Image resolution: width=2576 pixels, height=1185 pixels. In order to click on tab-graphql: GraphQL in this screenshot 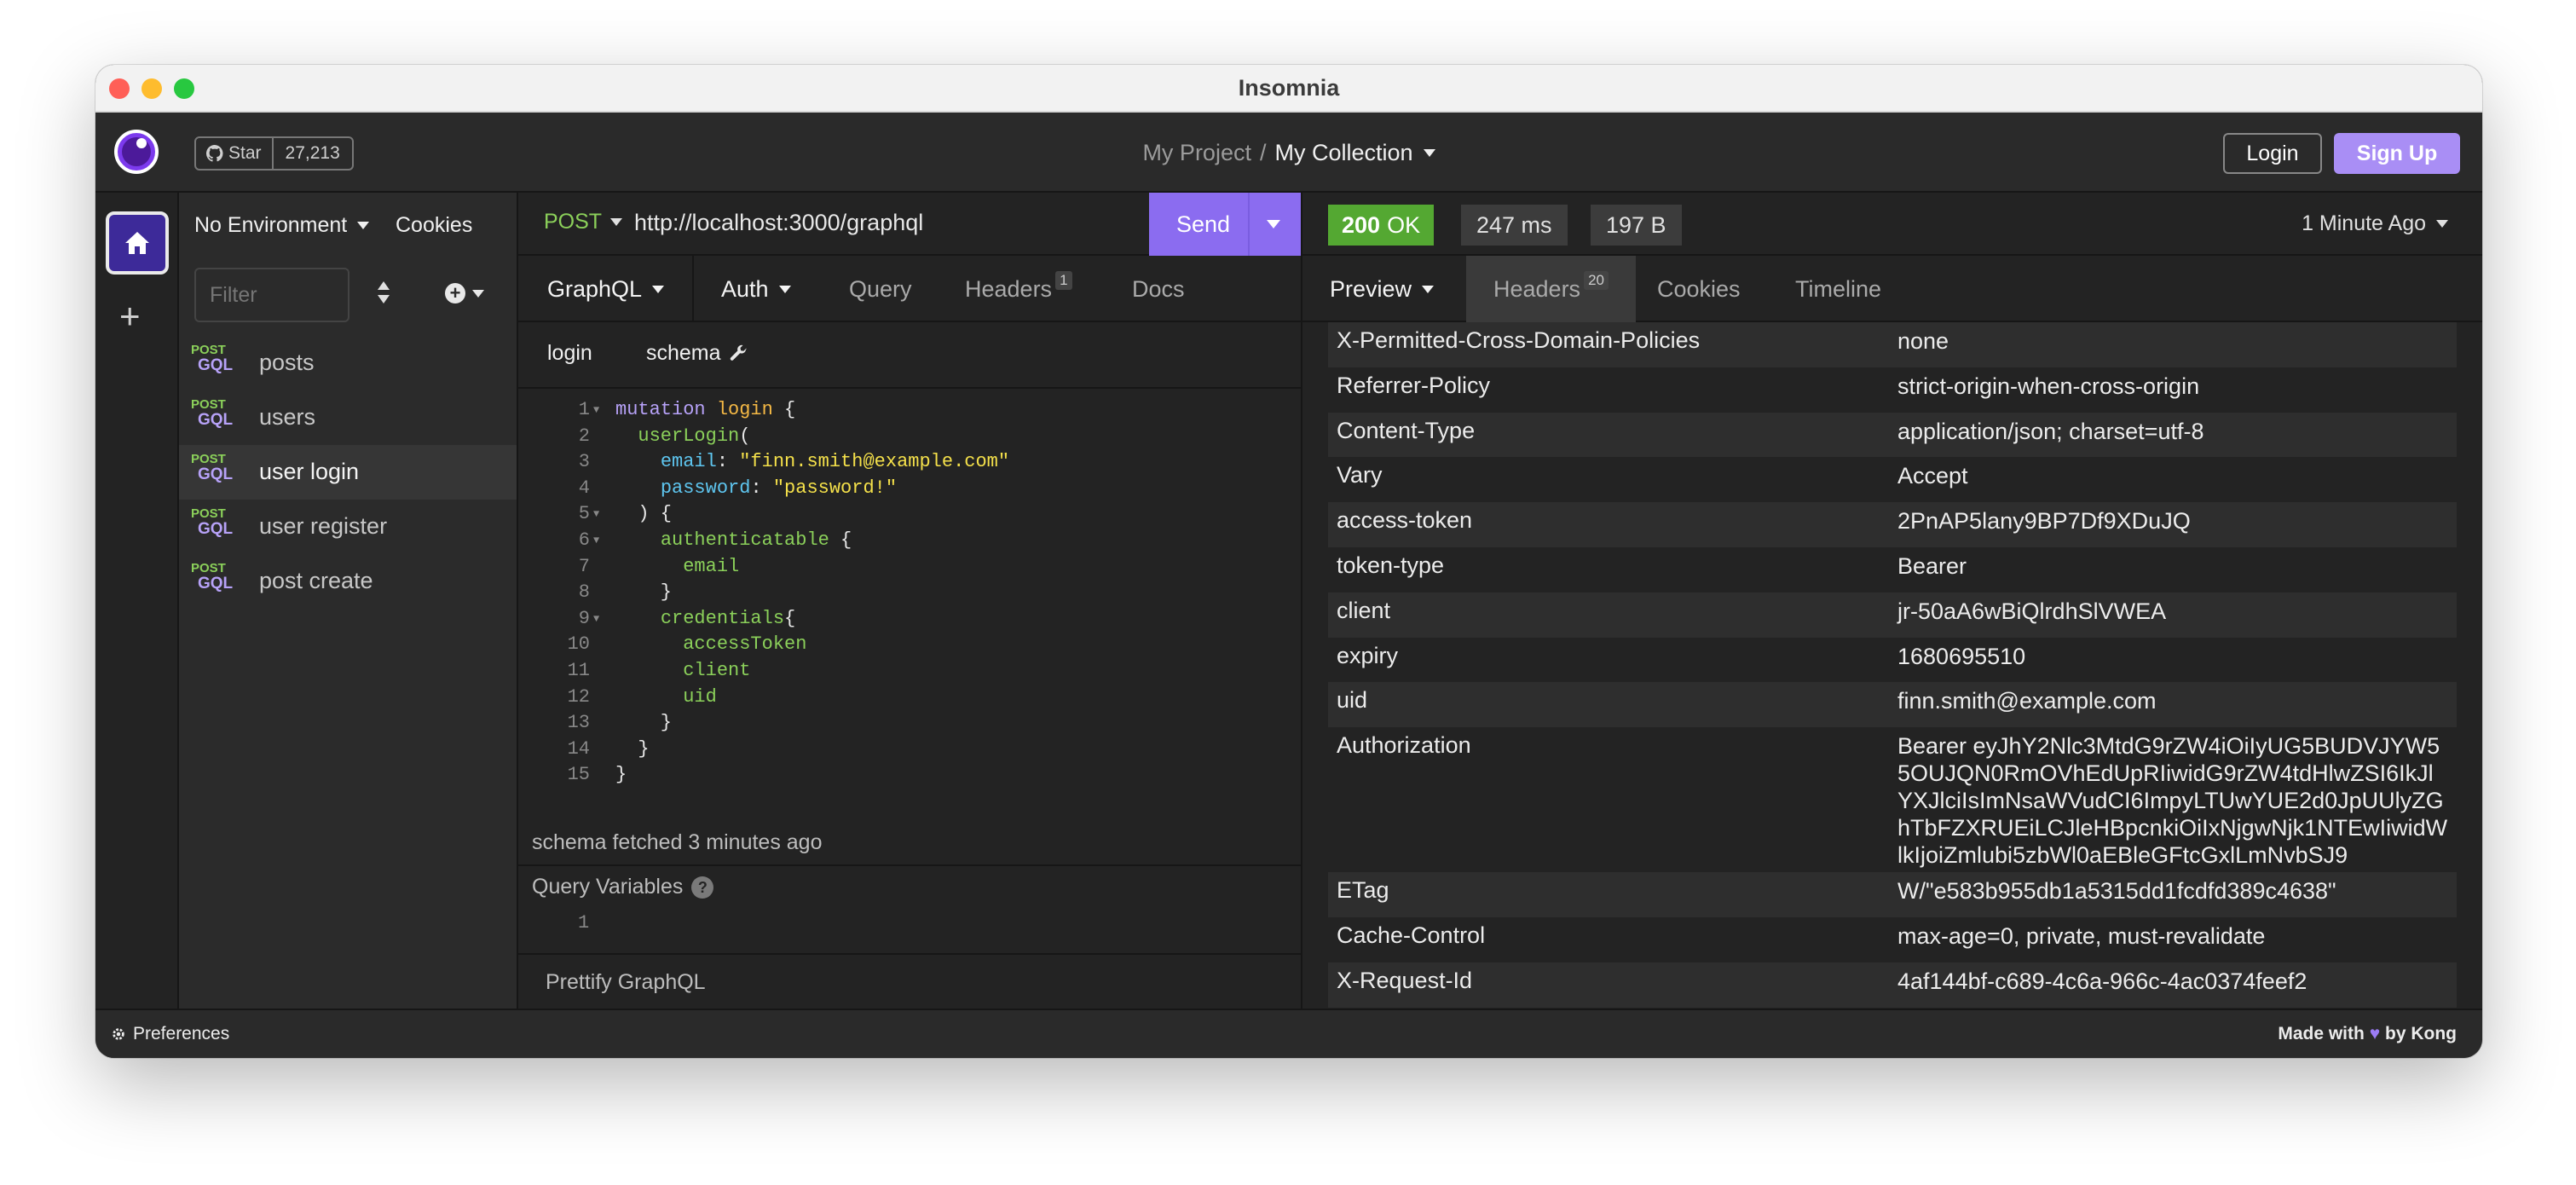, I will do `click(606, 289)`.